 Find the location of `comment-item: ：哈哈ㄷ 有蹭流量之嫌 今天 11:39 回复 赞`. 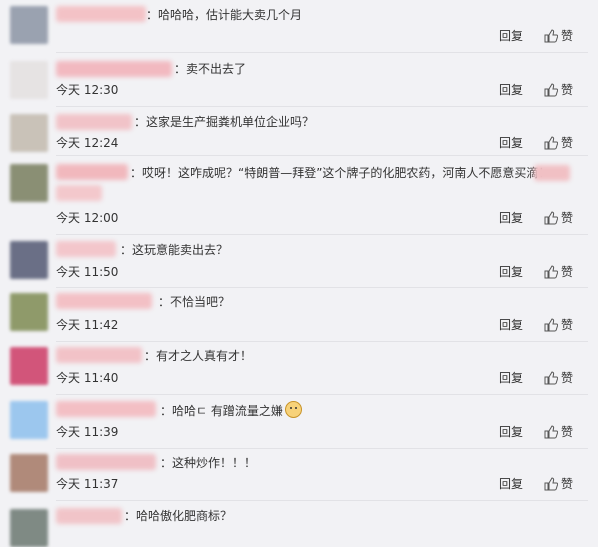

comment-item: ：哈哈ㄷ 有蹭流量之嫌 今天 11:39 回复 赞 is located at coordinates (299, 421).